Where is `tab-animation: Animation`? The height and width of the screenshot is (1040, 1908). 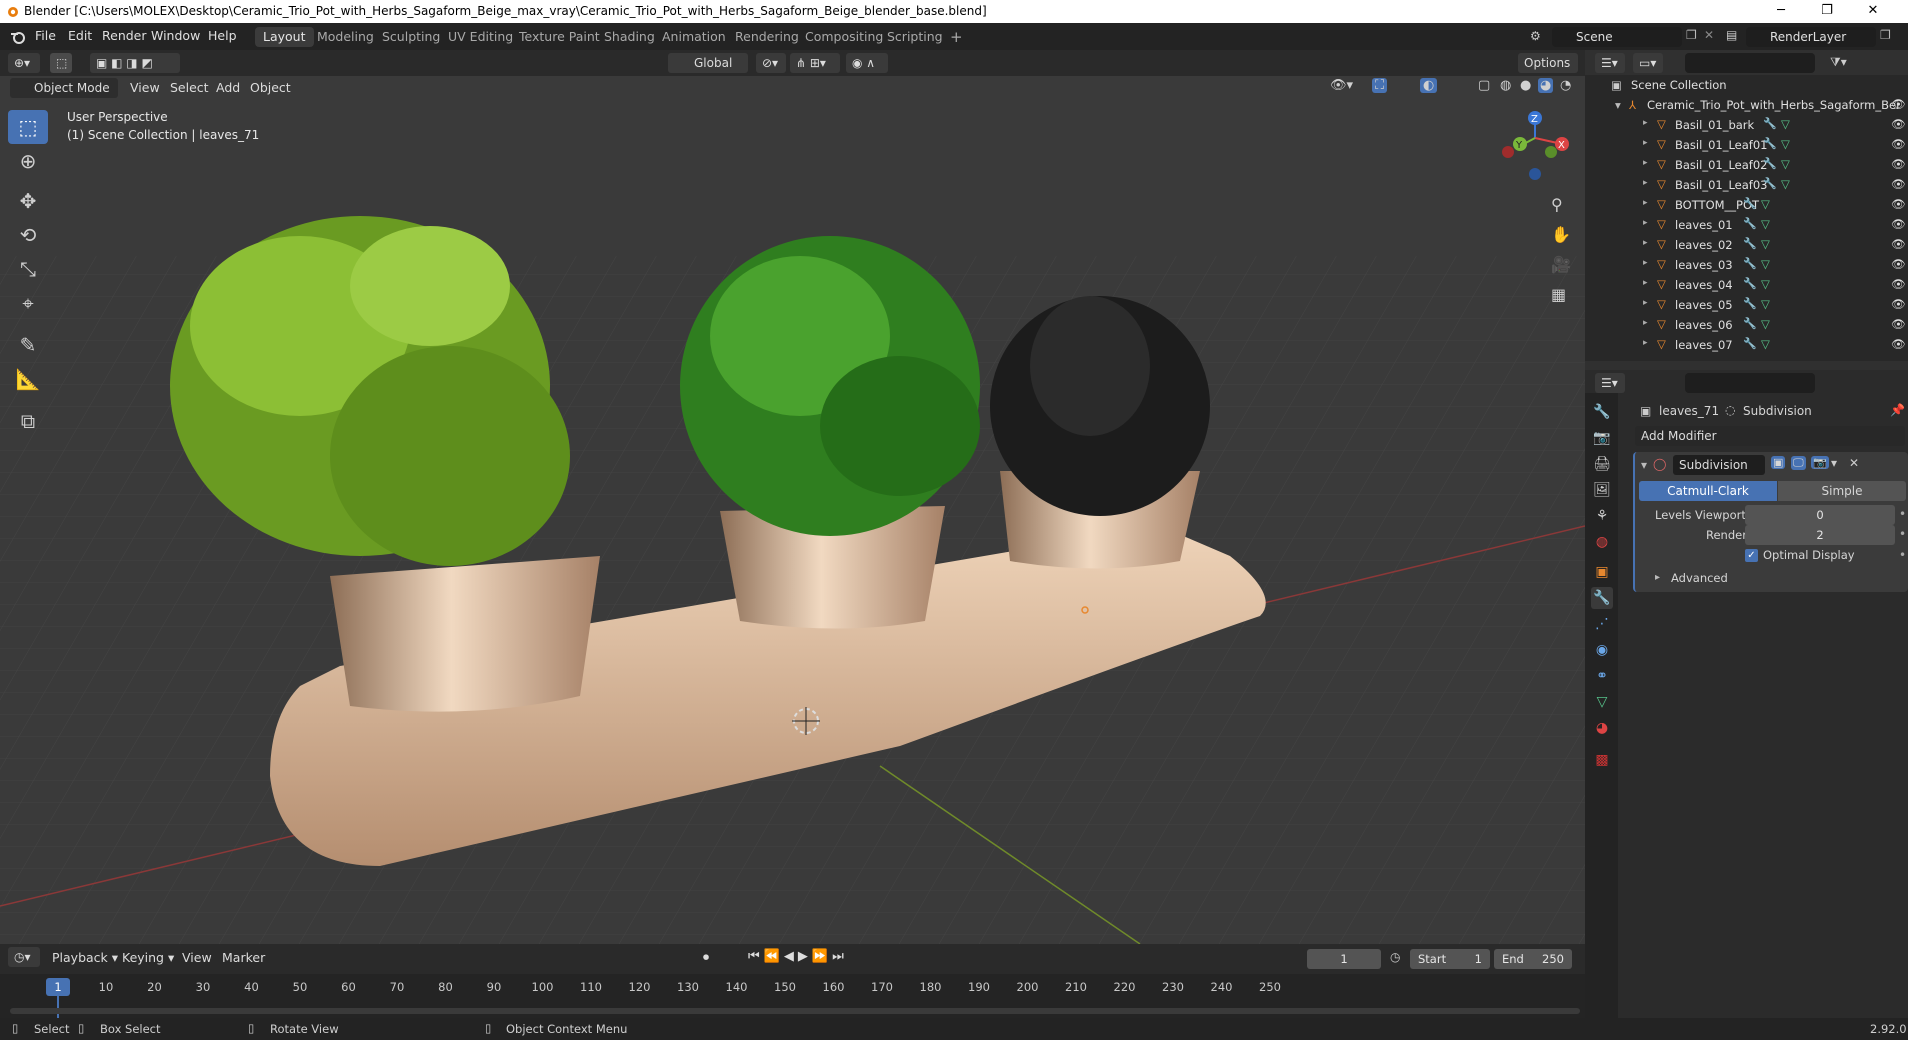
tab-animation: Animation is located at coordinates (694, 37).